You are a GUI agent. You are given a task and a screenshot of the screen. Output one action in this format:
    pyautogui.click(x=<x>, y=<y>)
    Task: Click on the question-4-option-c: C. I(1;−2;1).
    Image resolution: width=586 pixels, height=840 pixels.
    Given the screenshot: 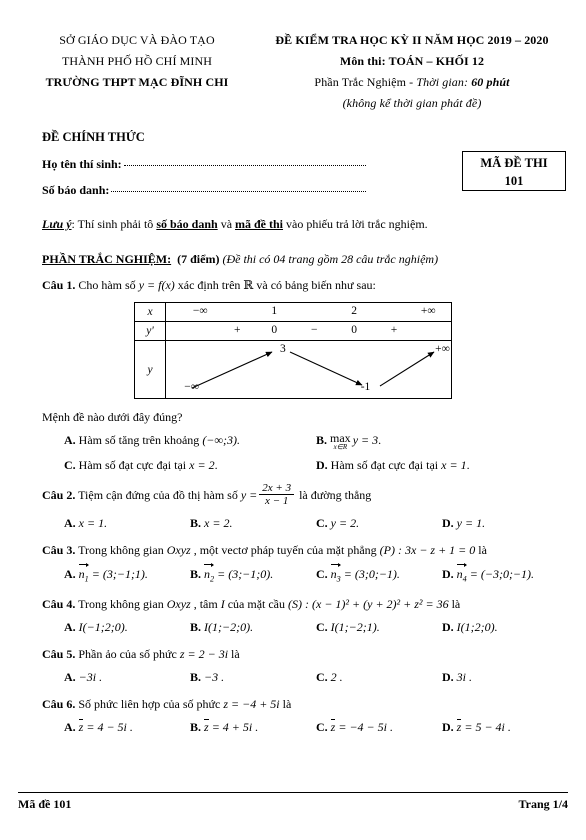 What is the action you would take?
    pyautogui.click(x=379, y=627)
    